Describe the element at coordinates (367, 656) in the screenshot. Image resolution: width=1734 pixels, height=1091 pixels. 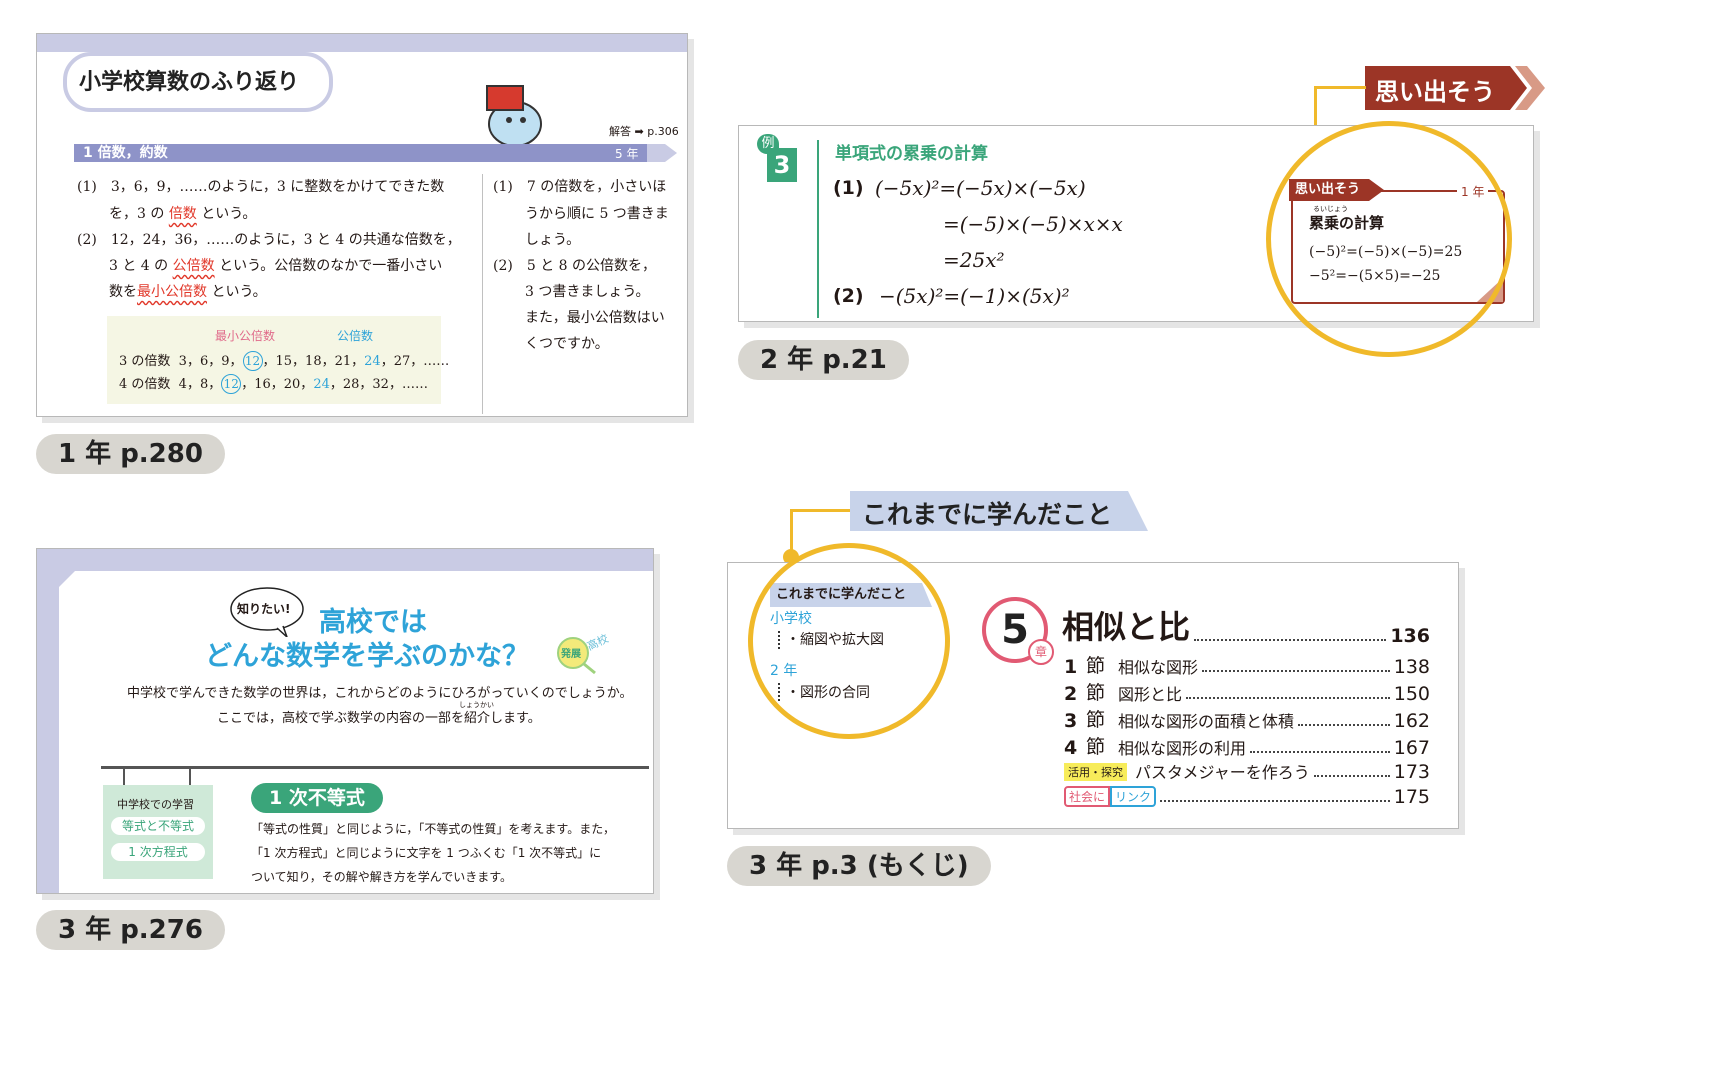
I see `page-title-line2: どんな数学を学ぶのかな？` at that location.